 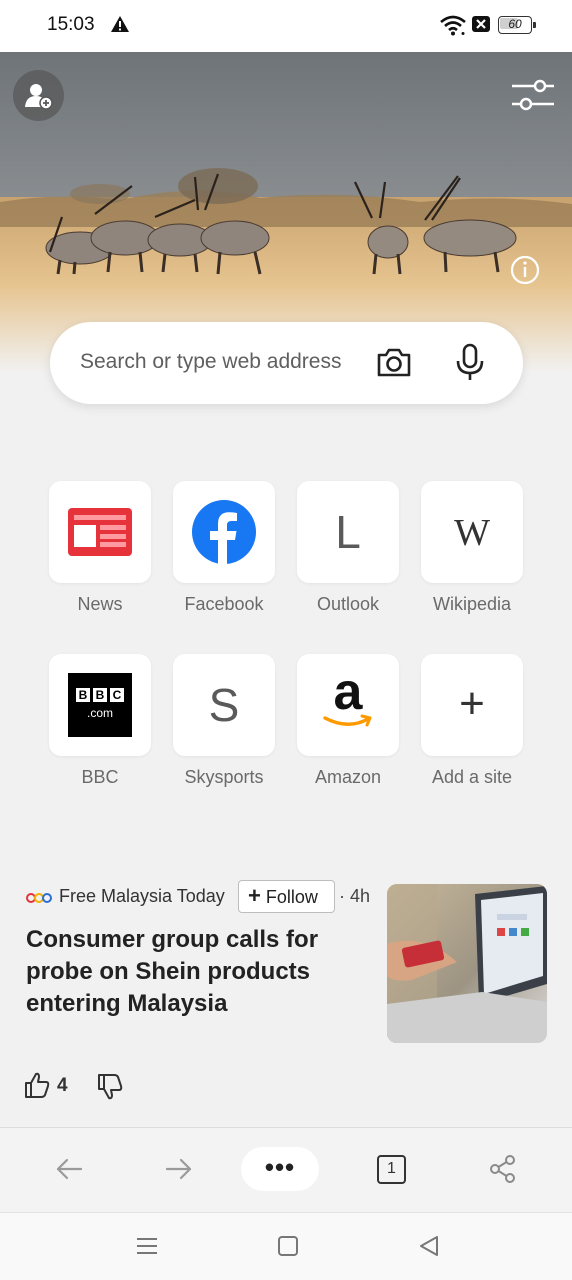 I want to click on browser-toolbar: ••• 1, so click(x=286, y=1169).